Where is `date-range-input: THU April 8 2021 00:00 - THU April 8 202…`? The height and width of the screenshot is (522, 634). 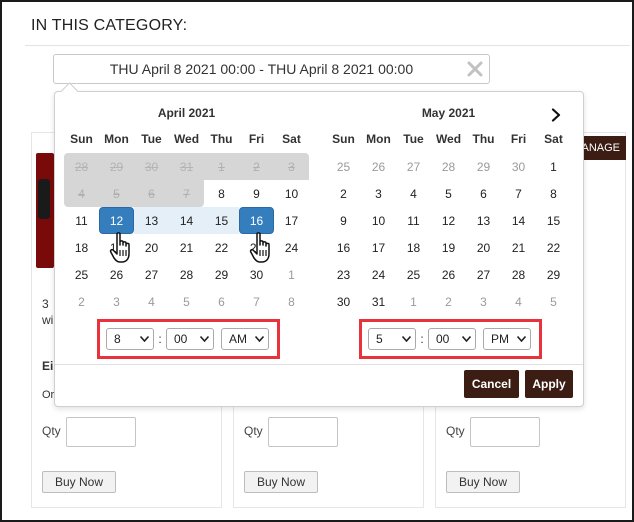
date-range-input: THU April 8 2021 00:00 - THU April 8 202… is located at coordinates (271, 69).